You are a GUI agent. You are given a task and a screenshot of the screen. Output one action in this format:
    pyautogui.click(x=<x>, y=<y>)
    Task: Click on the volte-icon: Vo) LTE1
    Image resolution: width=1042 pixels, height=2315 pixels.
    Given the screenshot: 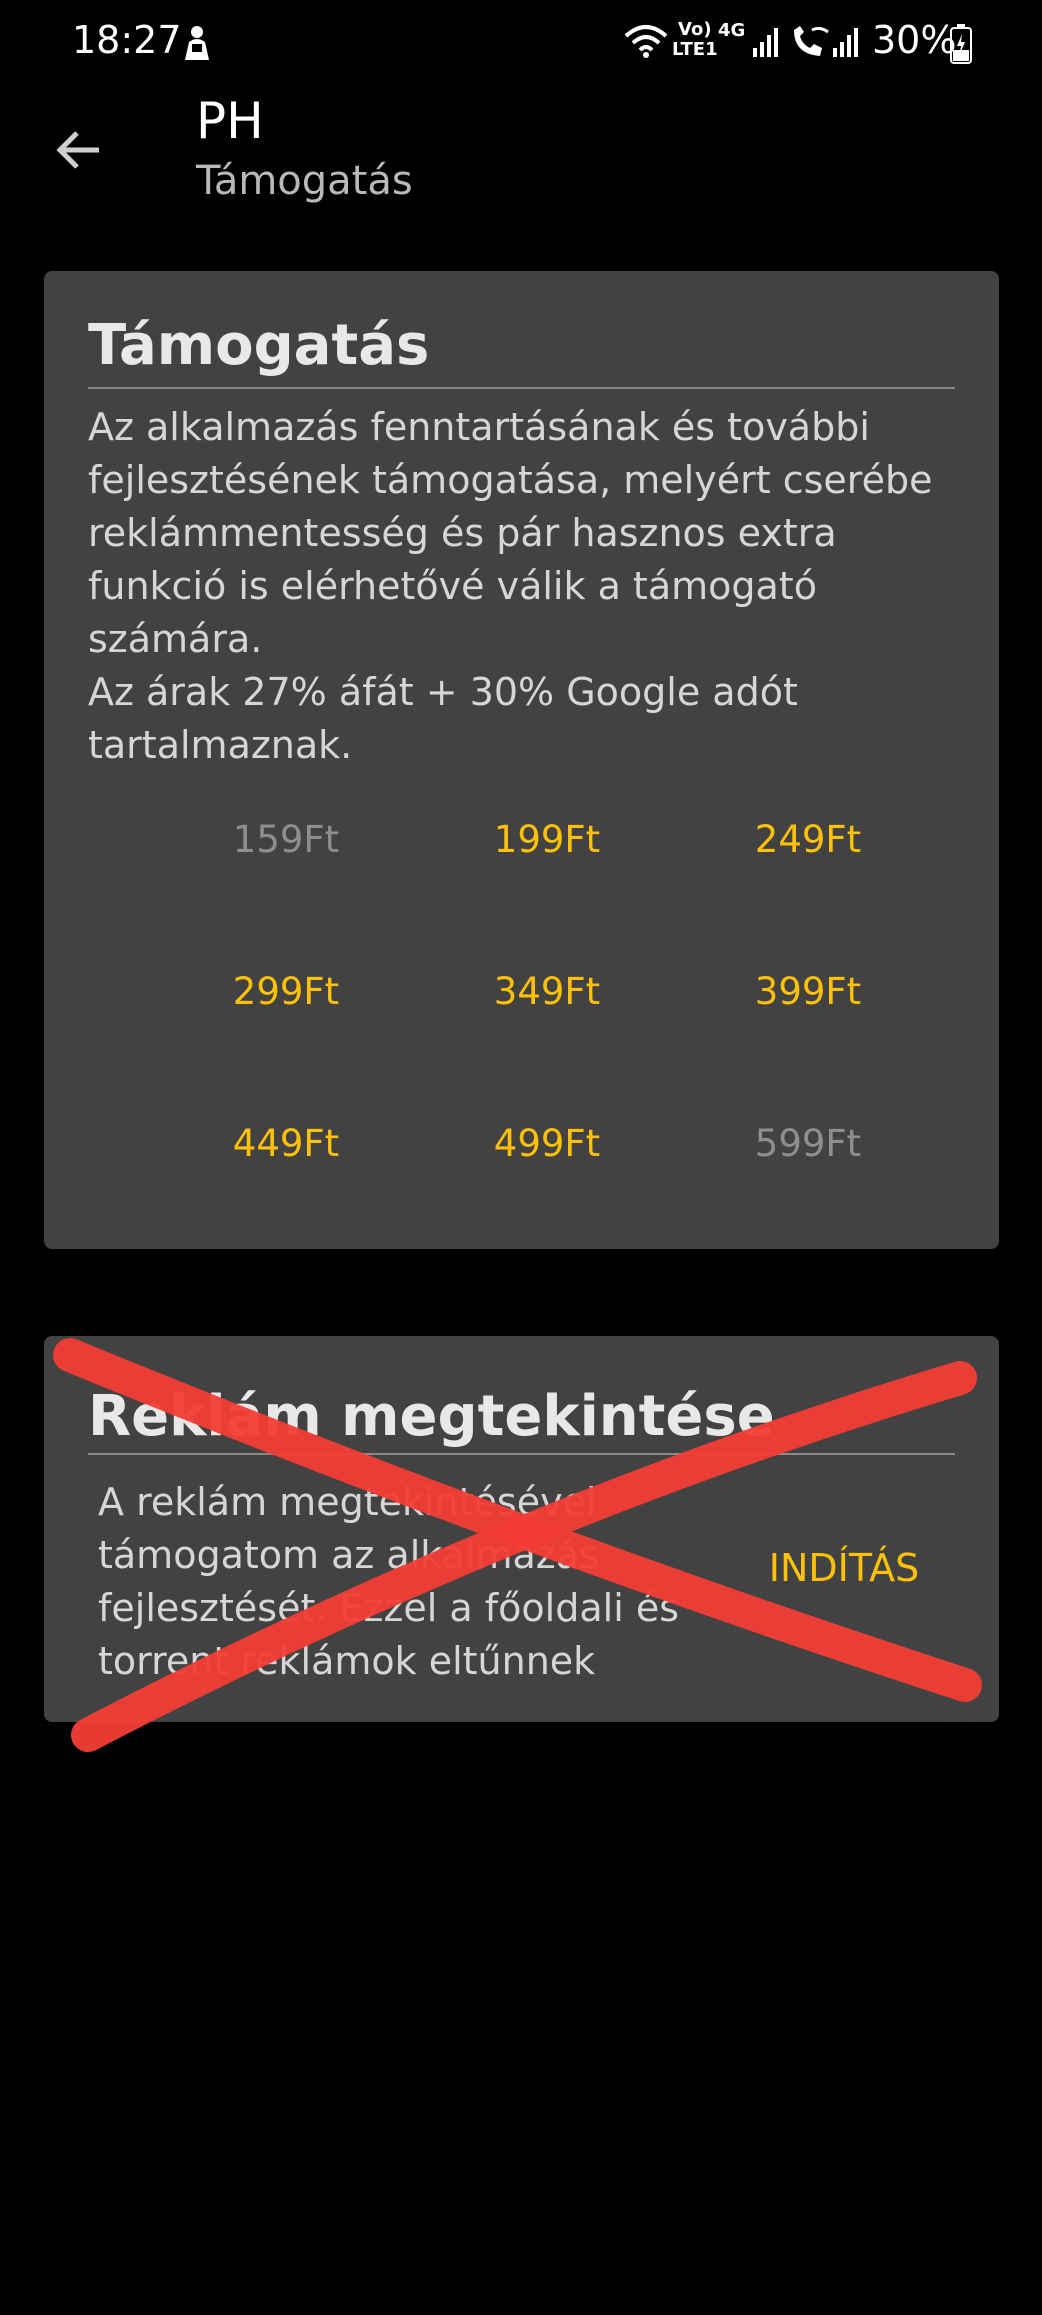 What is the action you would take?
    pyautogui.click(x=695, y=39)
    